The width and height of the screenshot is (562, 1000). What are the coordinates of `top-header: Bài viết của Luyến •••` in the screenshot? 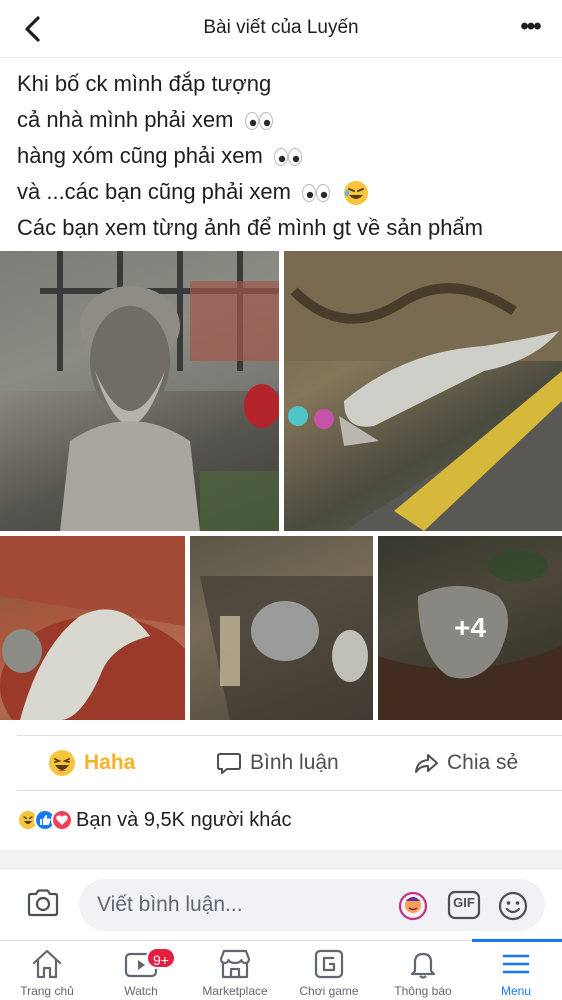 It's located at (281, 29).